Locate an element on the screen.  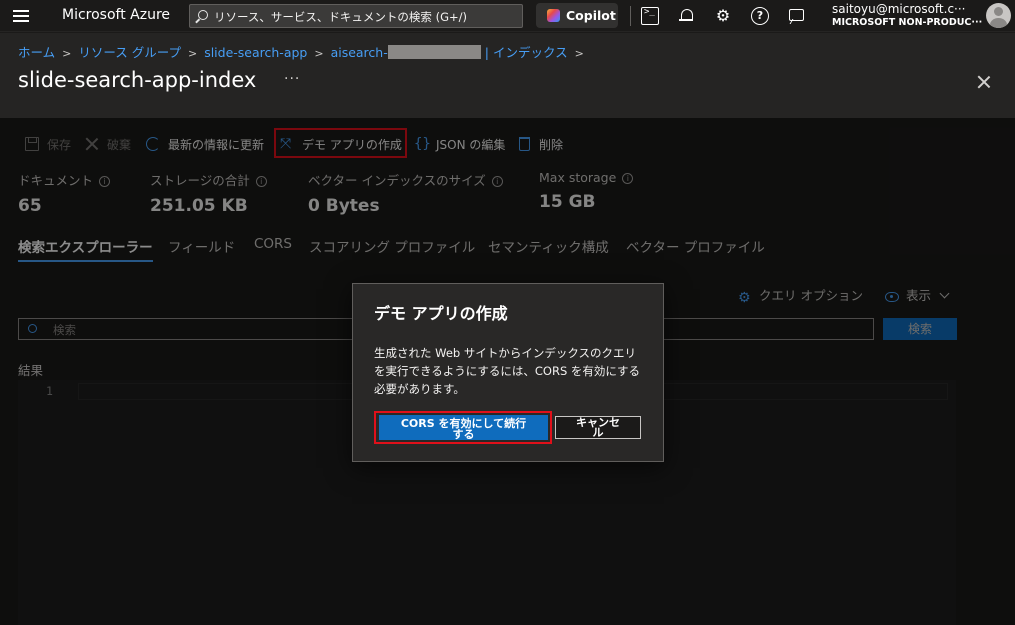
breadcrumb-indexes: インデックス is located at coordinates (530, 52).